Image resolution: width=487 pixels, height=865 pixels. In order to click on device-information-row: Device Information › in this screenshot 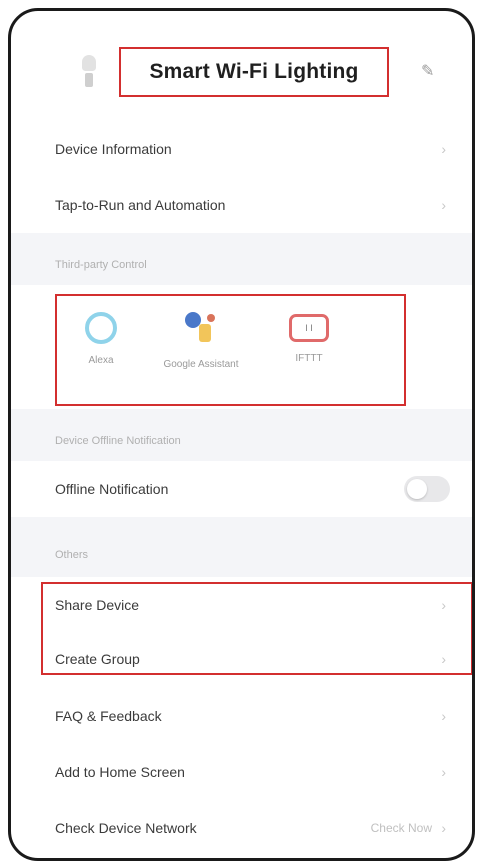, I will do `click(241, 149)`.